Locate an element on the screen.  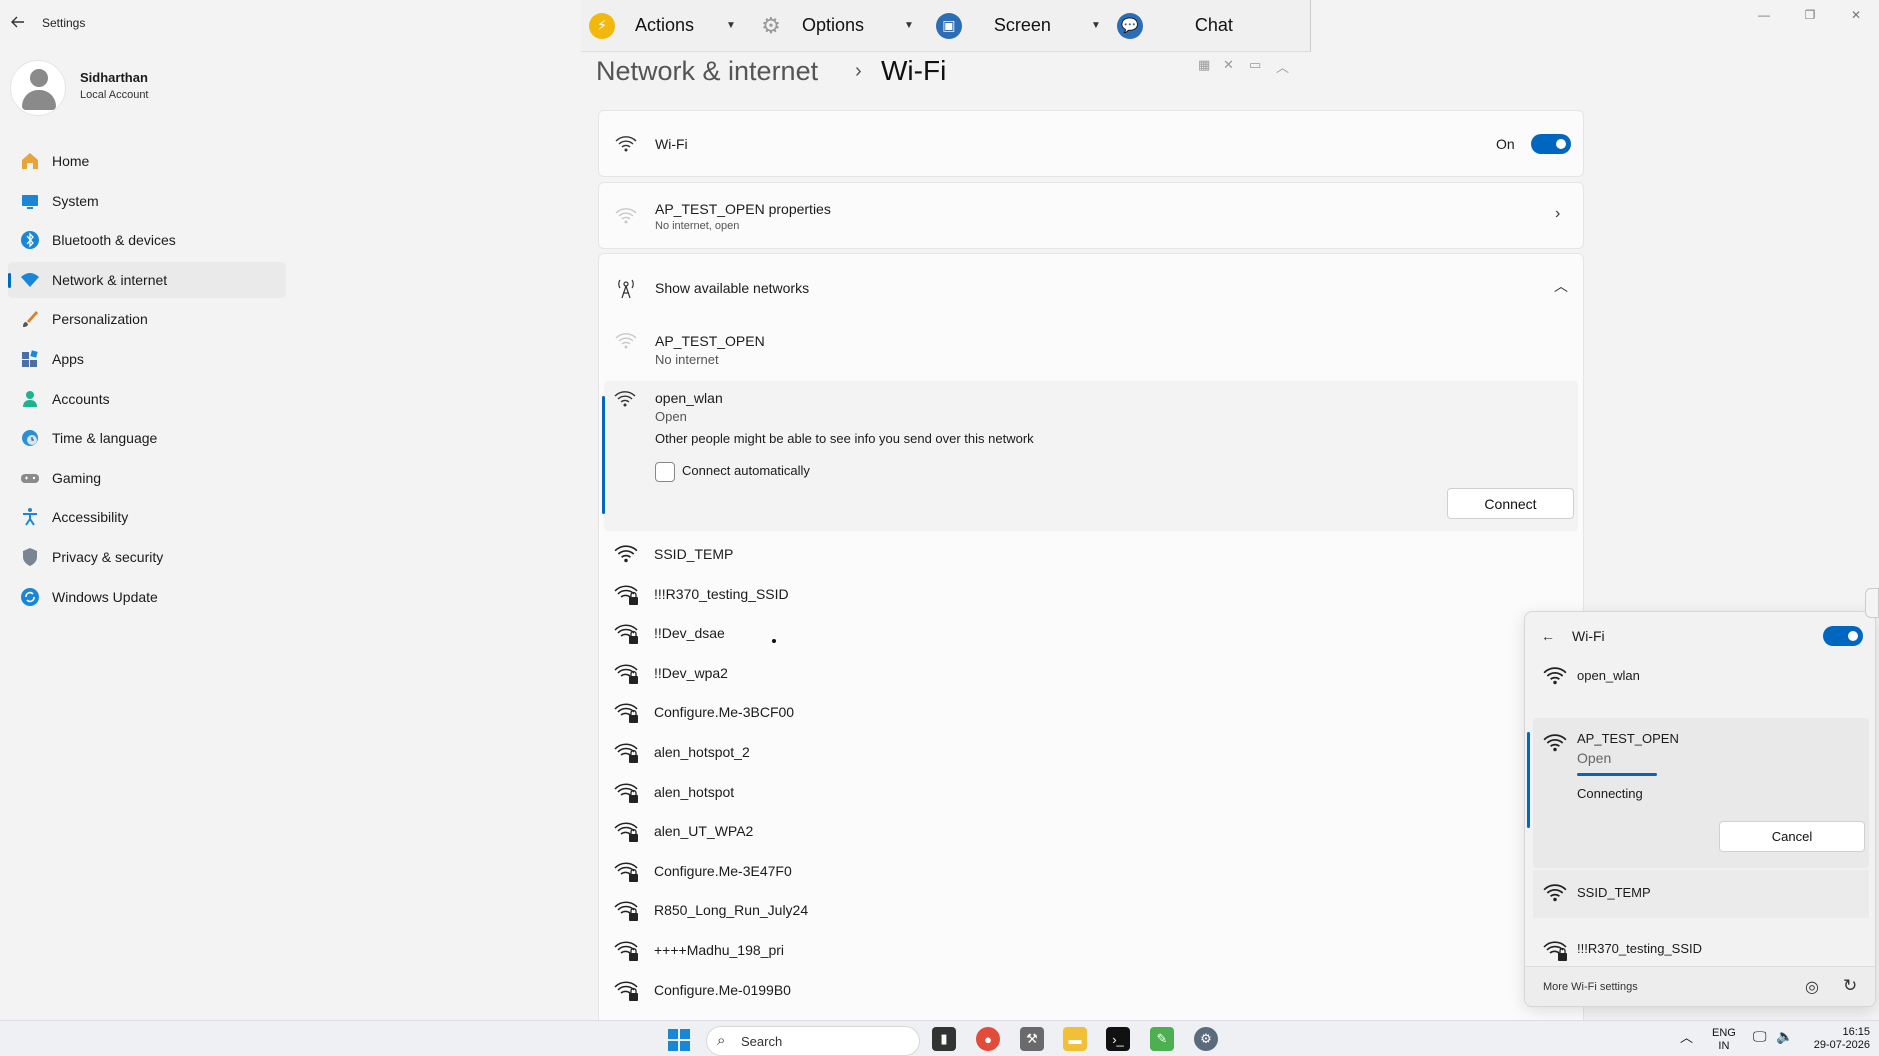
task-view-icon: ▮ is located at coordinates (944, 1039).